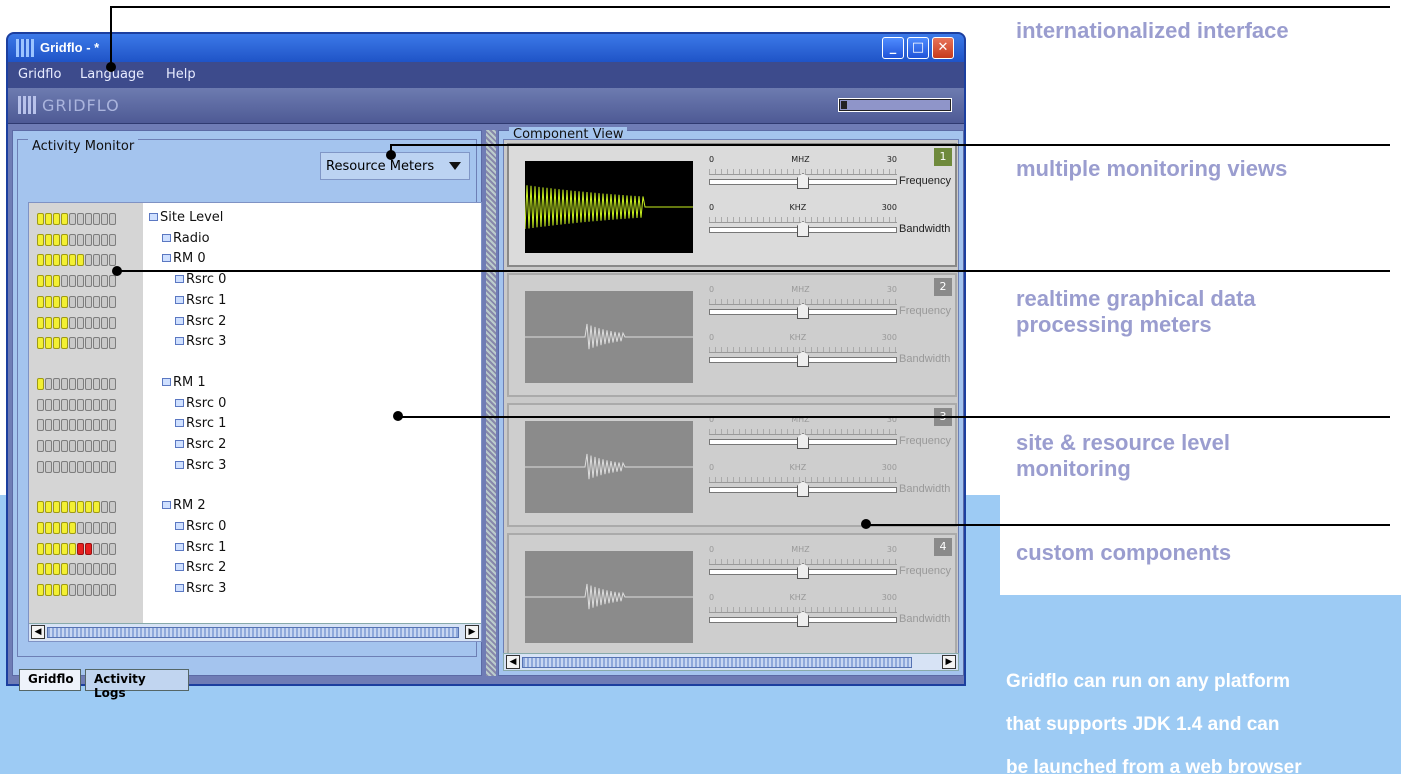 This screenshot has width=1401, height=774. What do you see at coordinates (137, 684) in the screenshot?
I see `tab-activity-logs: Activity Logs` at bounding box center [137, 684].